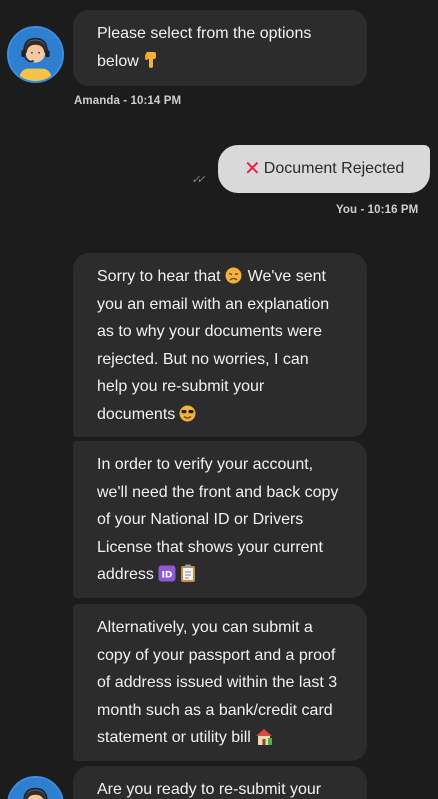 This screenshot has height=799, width=438. What do you see at coordinates (233, 275) in the screenshot?
I see `disappointed-face-emoji` at bounding box center [233, 275].